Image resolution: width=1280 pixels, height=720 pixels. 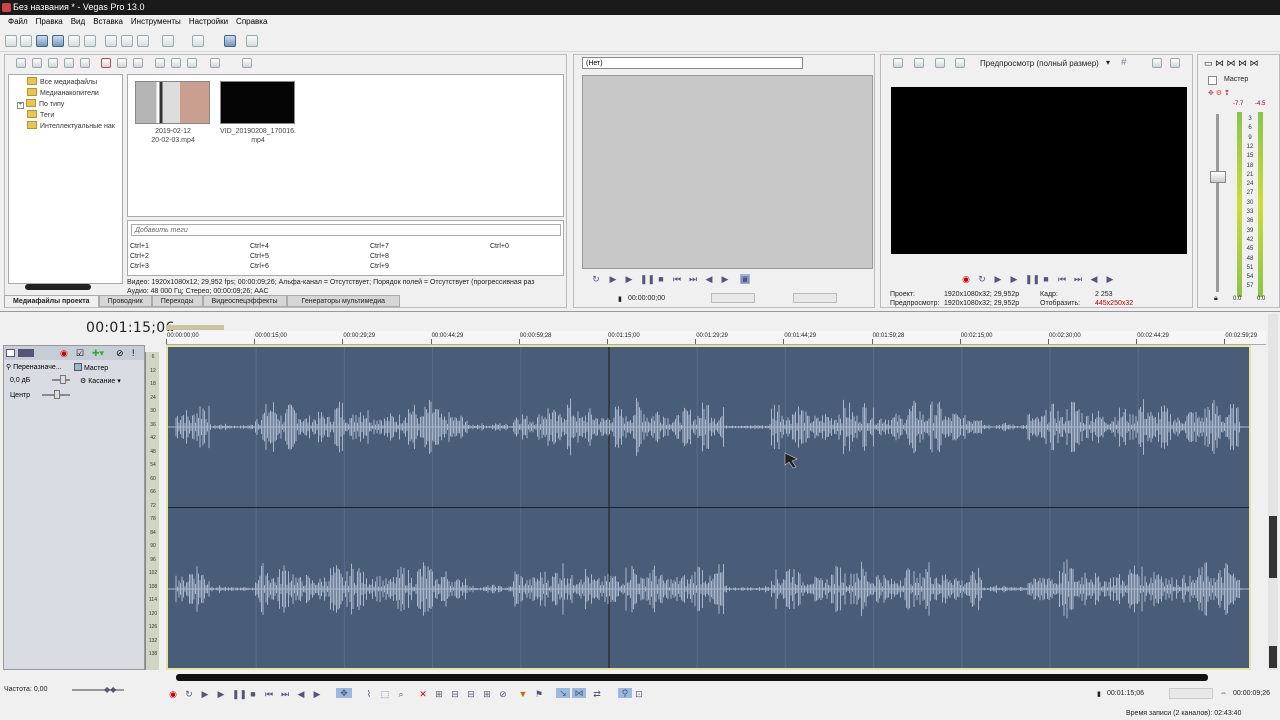 What do you see at coordinates (401, 694) in the screenshot?
I see `zoom-tool-icon: ⌕` at bounding box center [401, 694].